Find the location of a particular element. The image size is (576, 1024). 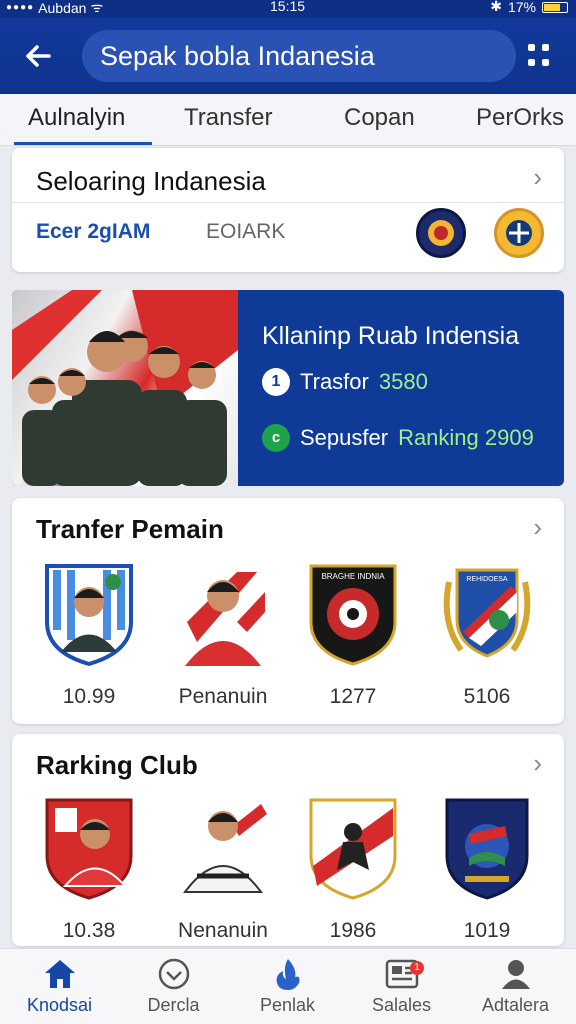

status-right: ✱ 17% is located at coordinates (529, 7).